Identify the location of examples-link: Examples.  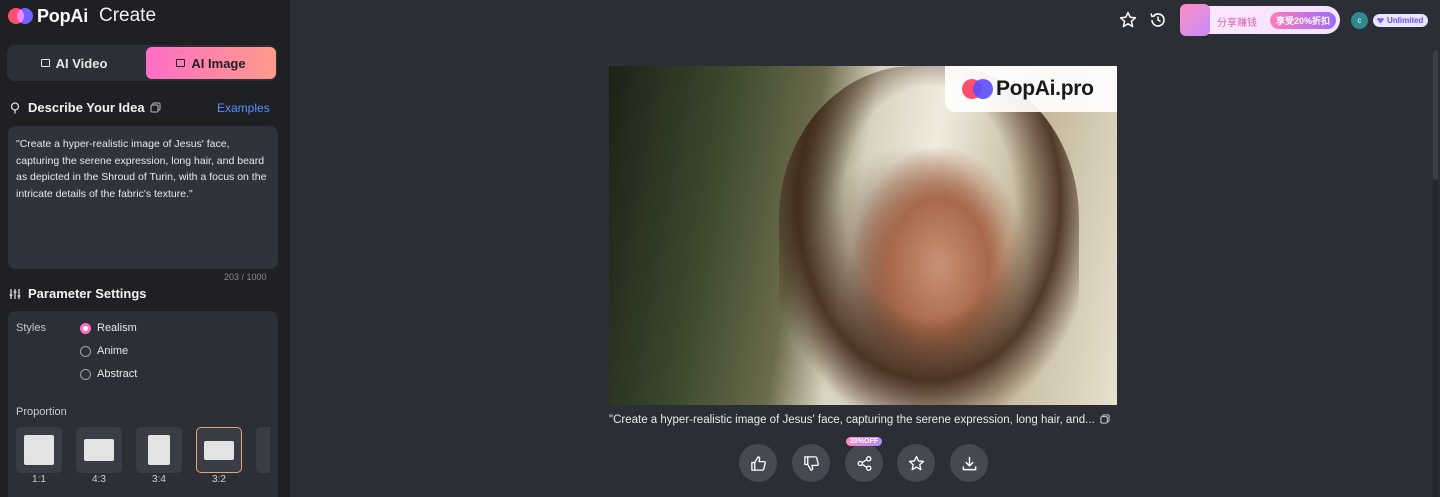
(243, 108).